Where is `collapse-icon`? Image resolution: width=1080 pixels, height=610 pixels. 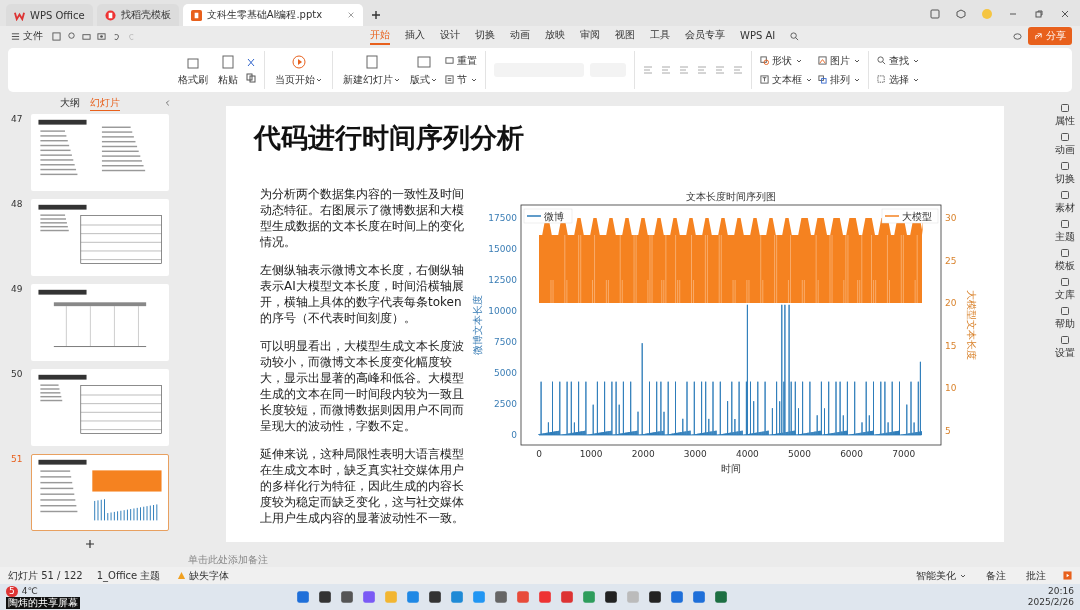
collapse-icon is located at coordinates (168, 103).